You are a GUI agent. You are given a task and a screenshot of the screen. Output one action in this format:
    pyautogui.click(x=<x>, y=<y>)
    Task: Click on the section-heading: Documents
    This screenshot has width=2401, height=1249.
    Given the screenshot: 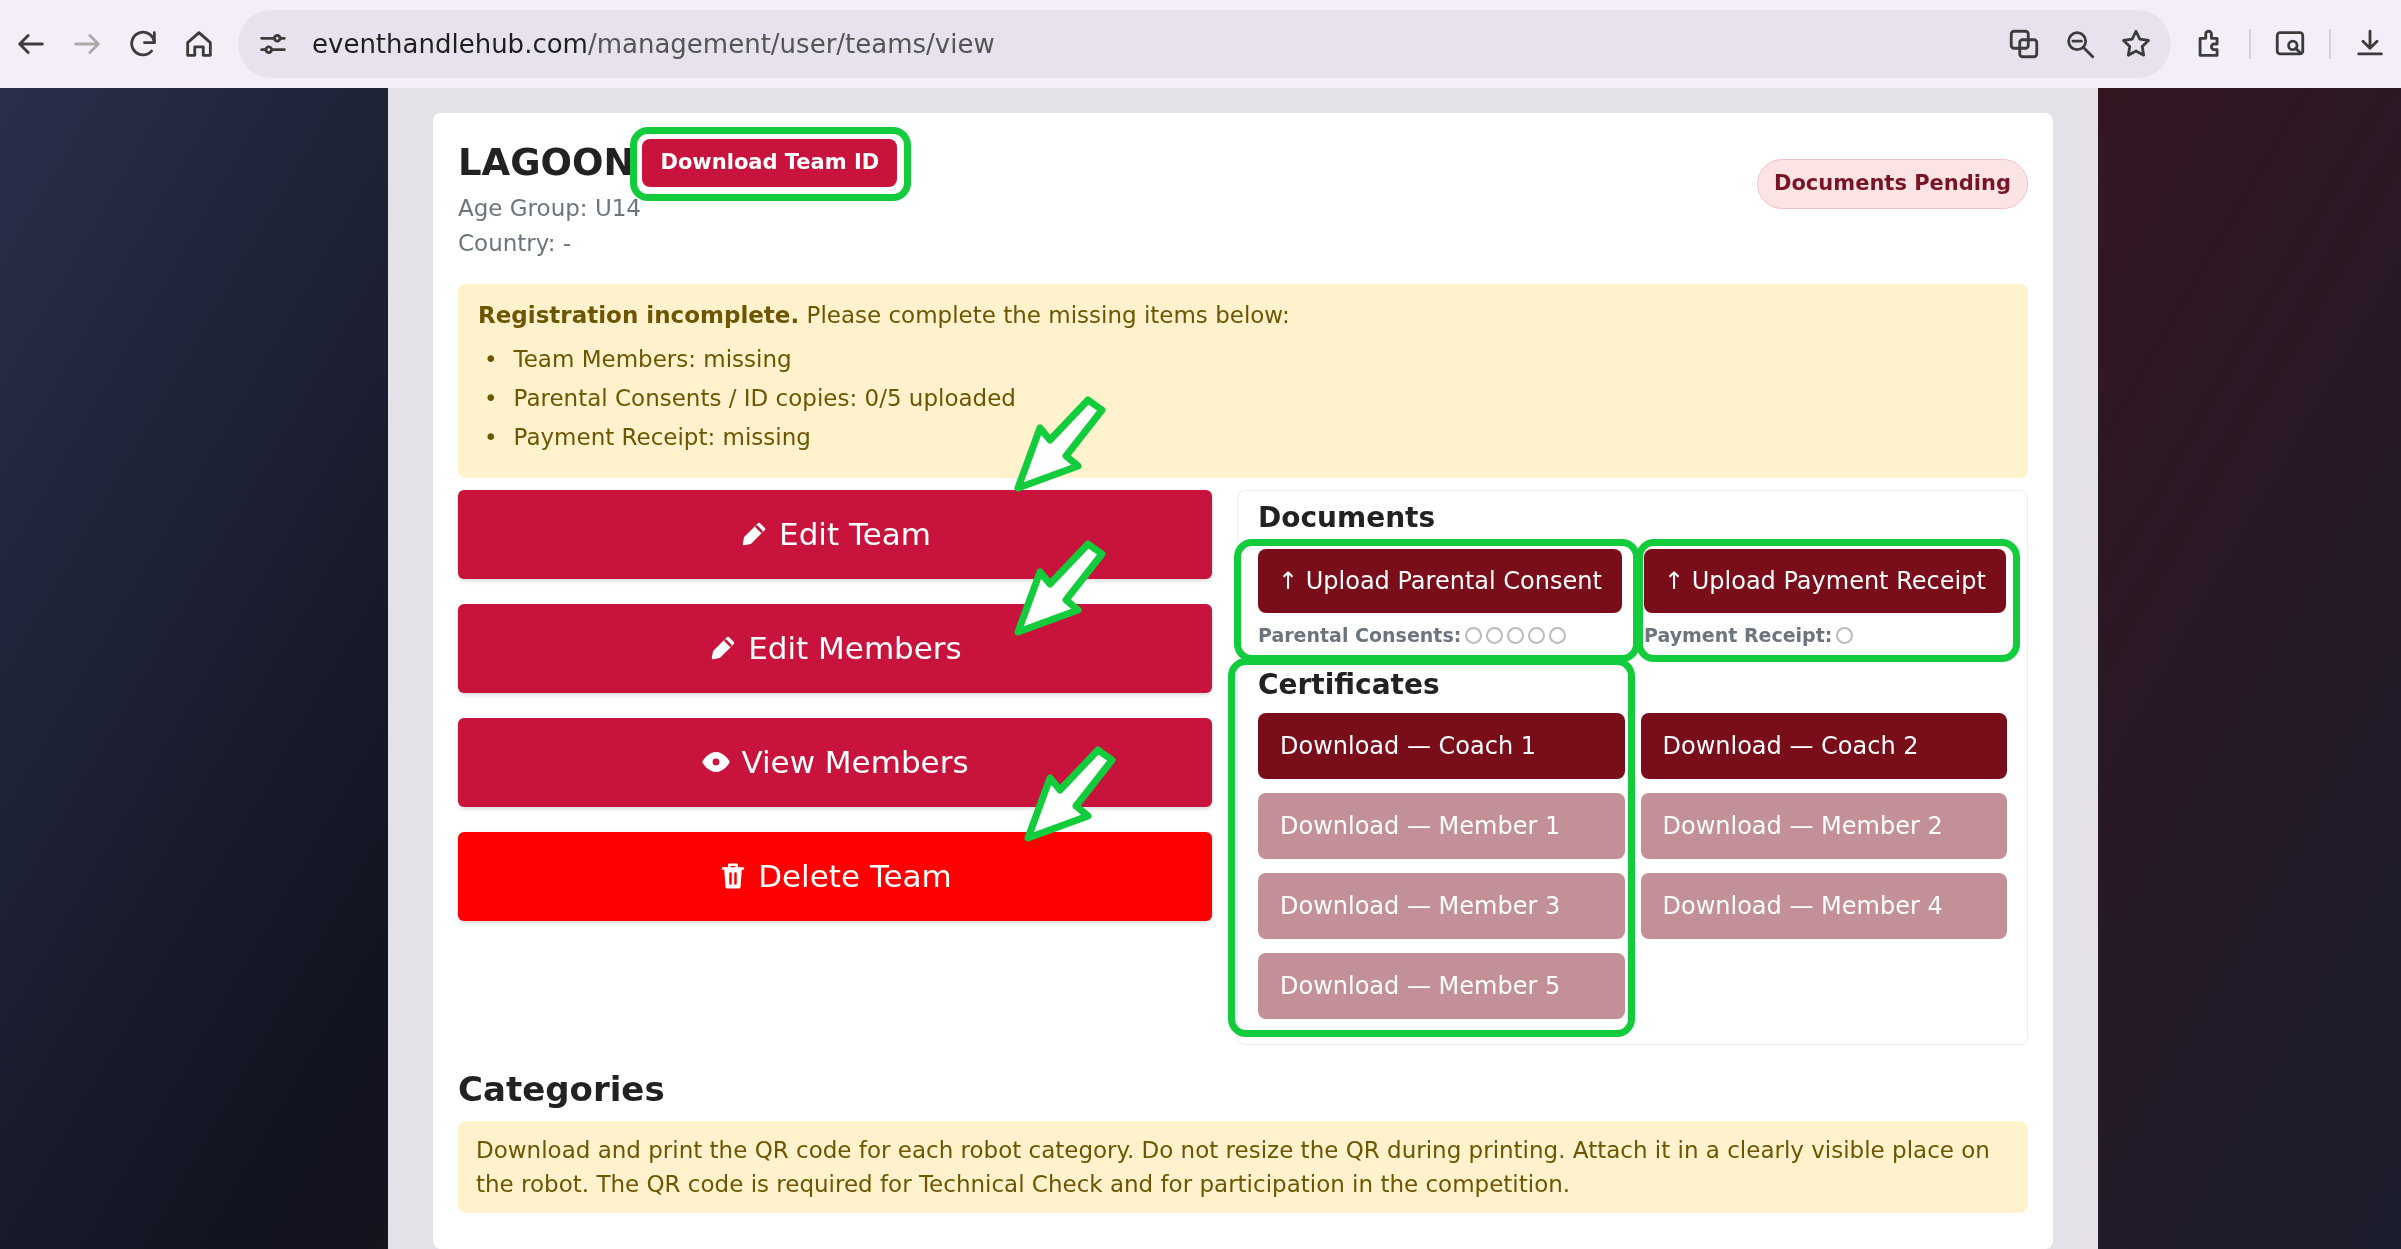 What is the action you would take?
    pyautogui.click(x=1347, y=518)
    